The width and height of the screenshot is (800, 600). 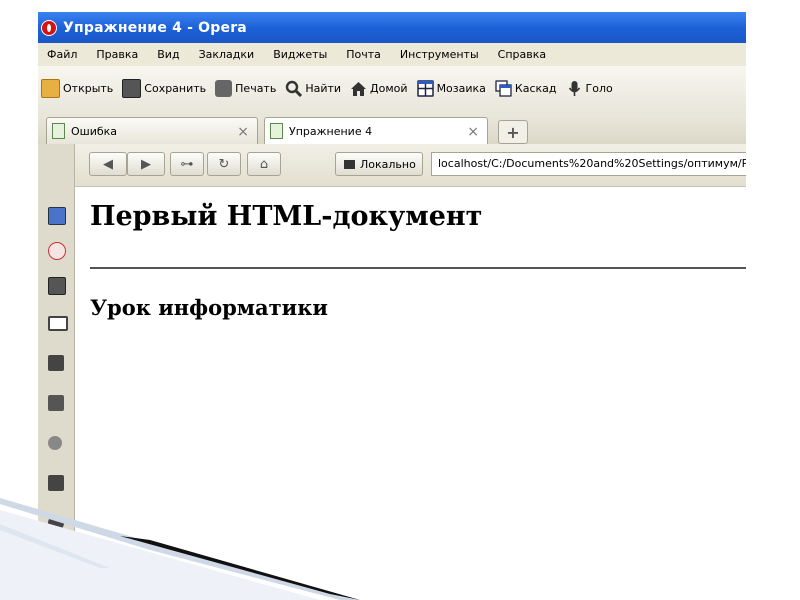 I want to click on cascade-button: Каскад, so click(x=526, y=88).